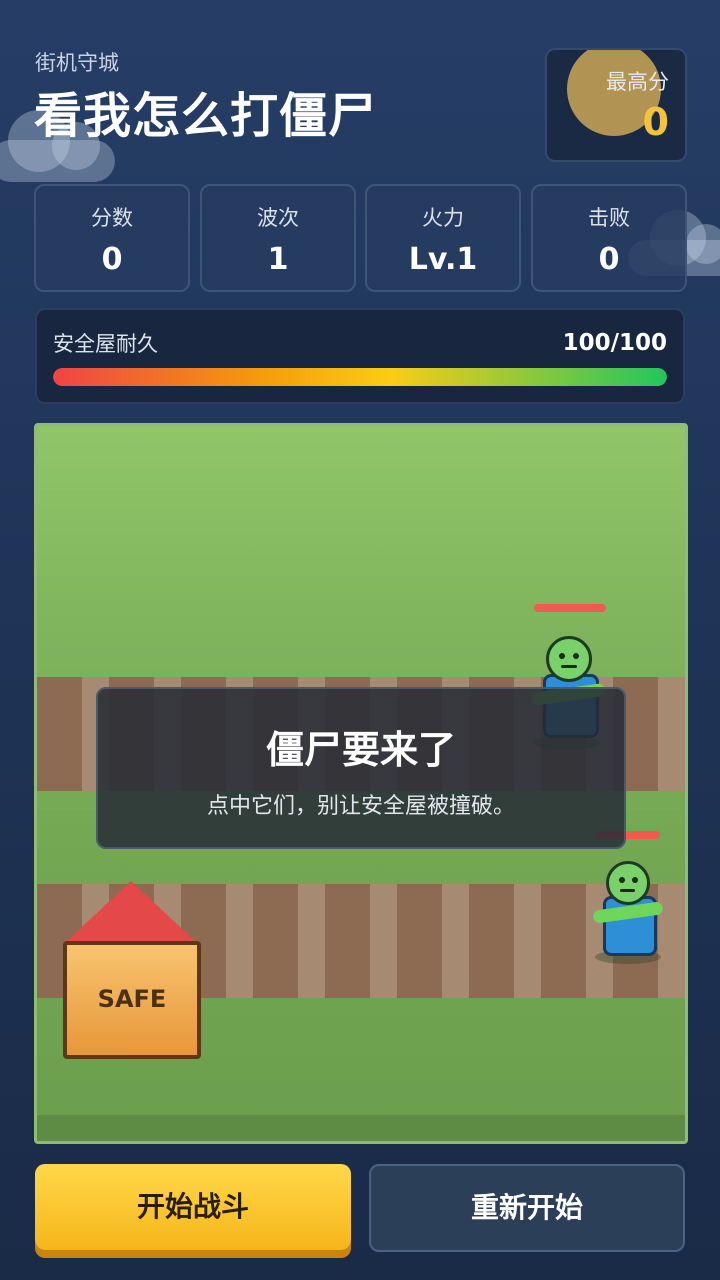 The image size is (720, 1280). I want to click on dialog-title: 僵尸要来了, so click(360, 750).